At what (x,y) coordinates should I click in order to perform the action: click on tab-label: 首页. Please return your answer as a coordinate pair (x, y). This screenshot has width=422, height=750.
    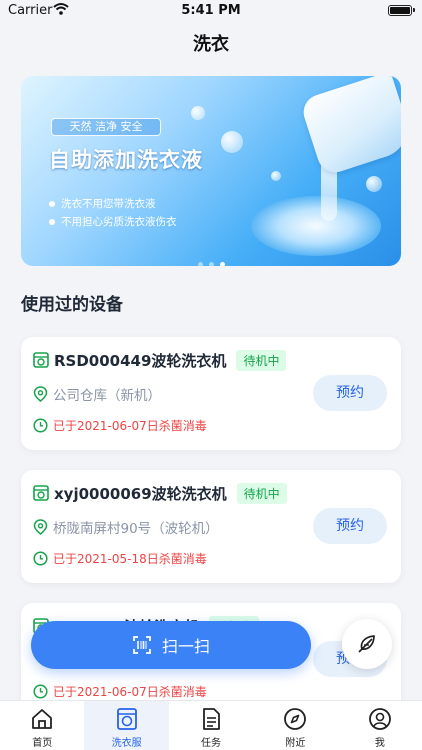
    Looking at the image, I should click on (42, 743).